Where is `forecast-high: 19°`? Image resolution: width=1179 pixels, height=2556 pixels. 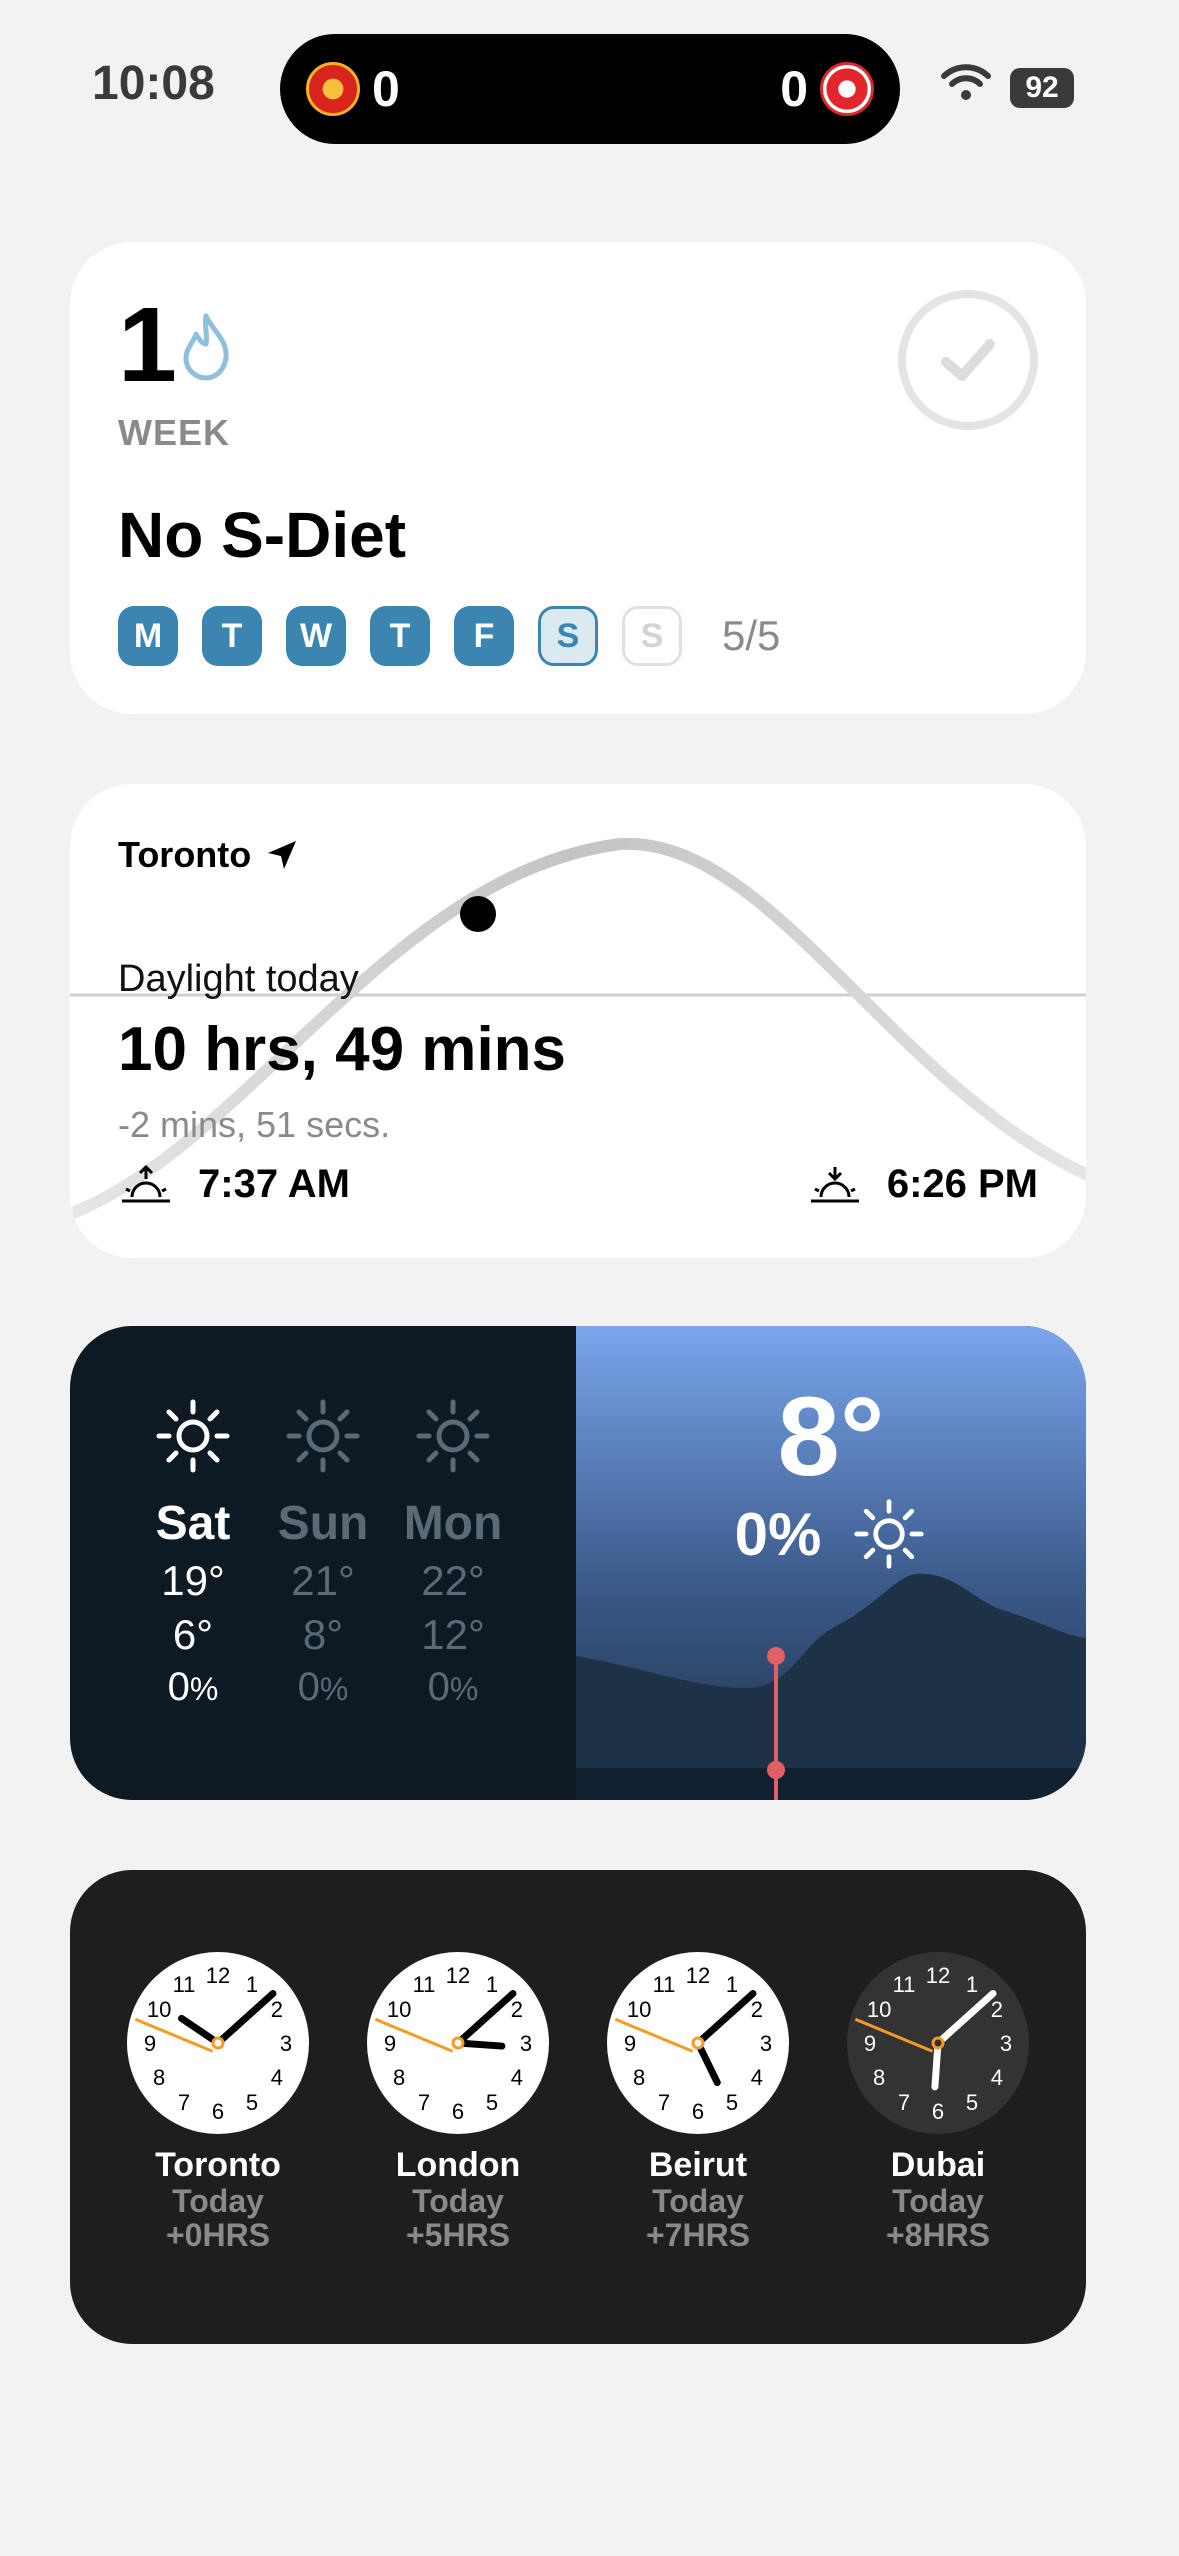
forecast-high: 19° is located at coordinates (193, 1580).